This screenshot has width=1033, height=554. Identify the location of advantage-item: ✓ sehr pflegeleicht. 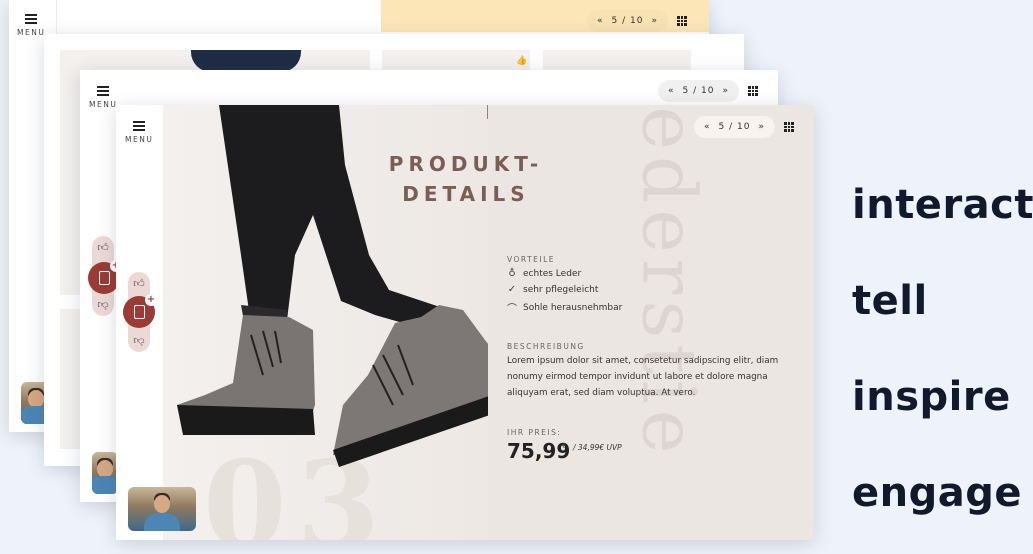
(553, 289).